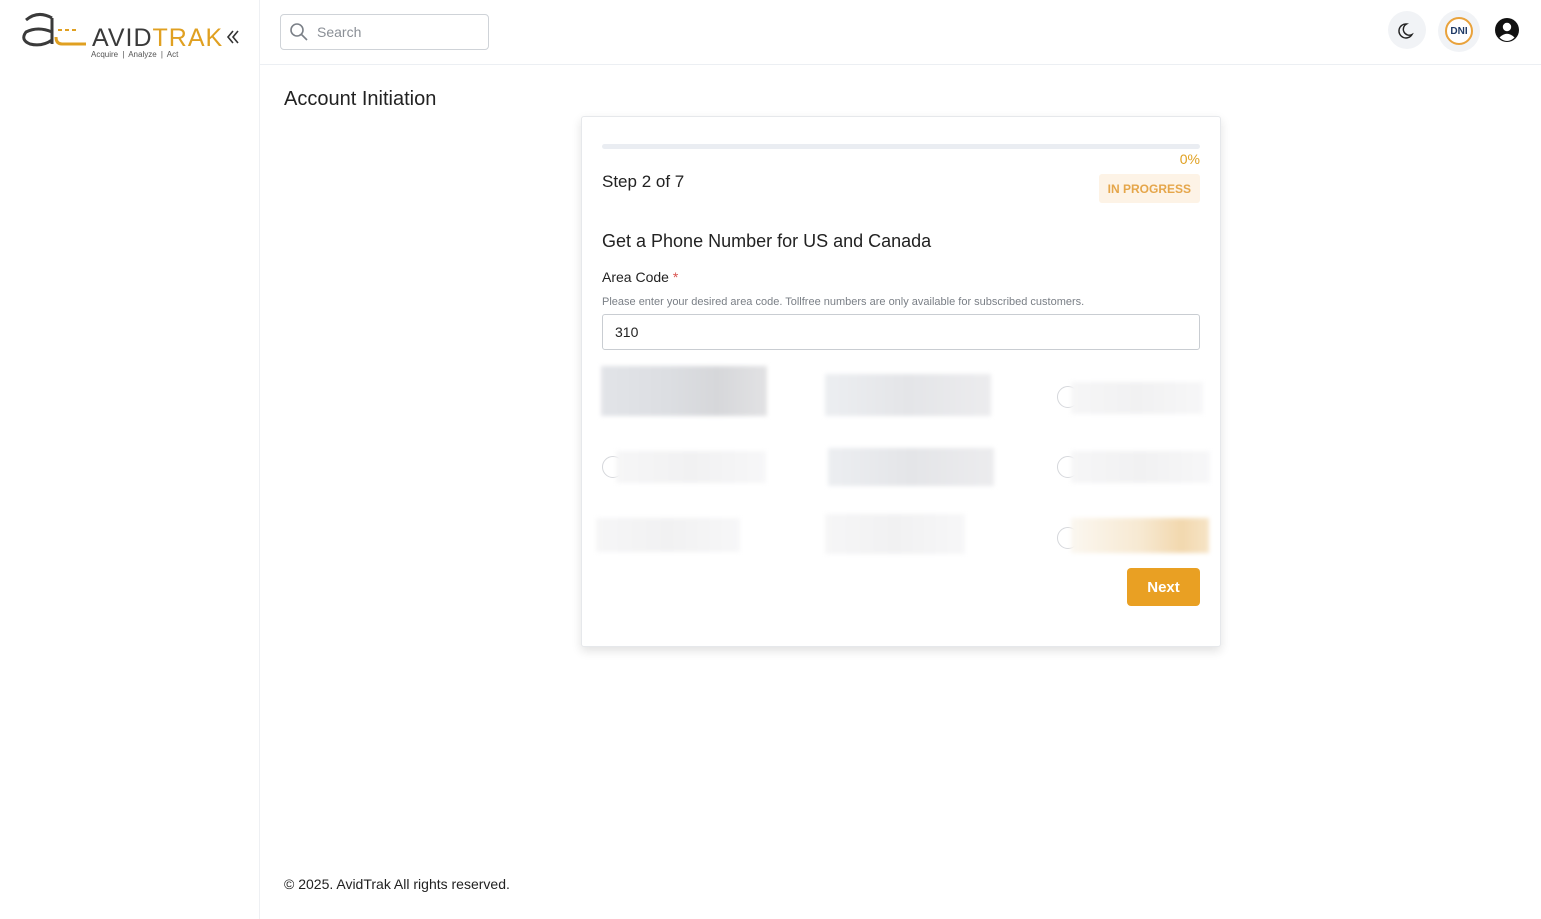  What do you see at coordinates (397, 884) in the screenshot?
I see `footer-copyright: © 2025. AvidTrak All rights reserved.` at bounding box center [397, 884].